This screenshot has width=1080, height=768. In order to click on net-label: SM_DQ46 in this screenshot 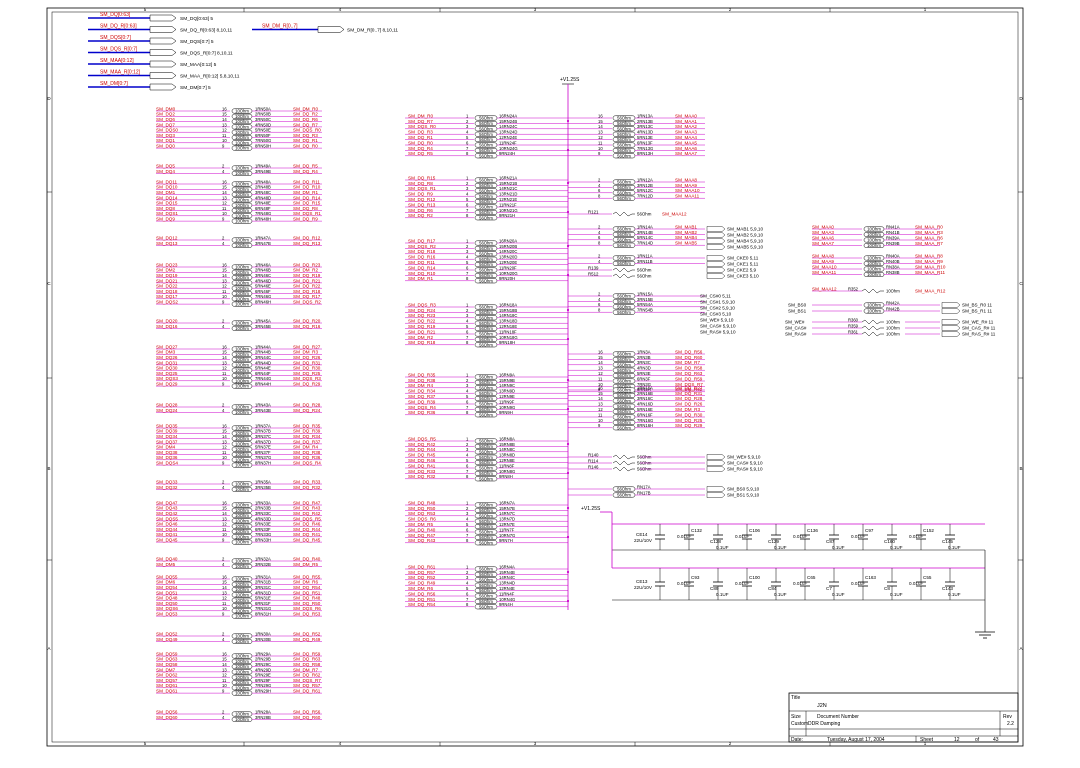, I will do `click(167, 524)`.